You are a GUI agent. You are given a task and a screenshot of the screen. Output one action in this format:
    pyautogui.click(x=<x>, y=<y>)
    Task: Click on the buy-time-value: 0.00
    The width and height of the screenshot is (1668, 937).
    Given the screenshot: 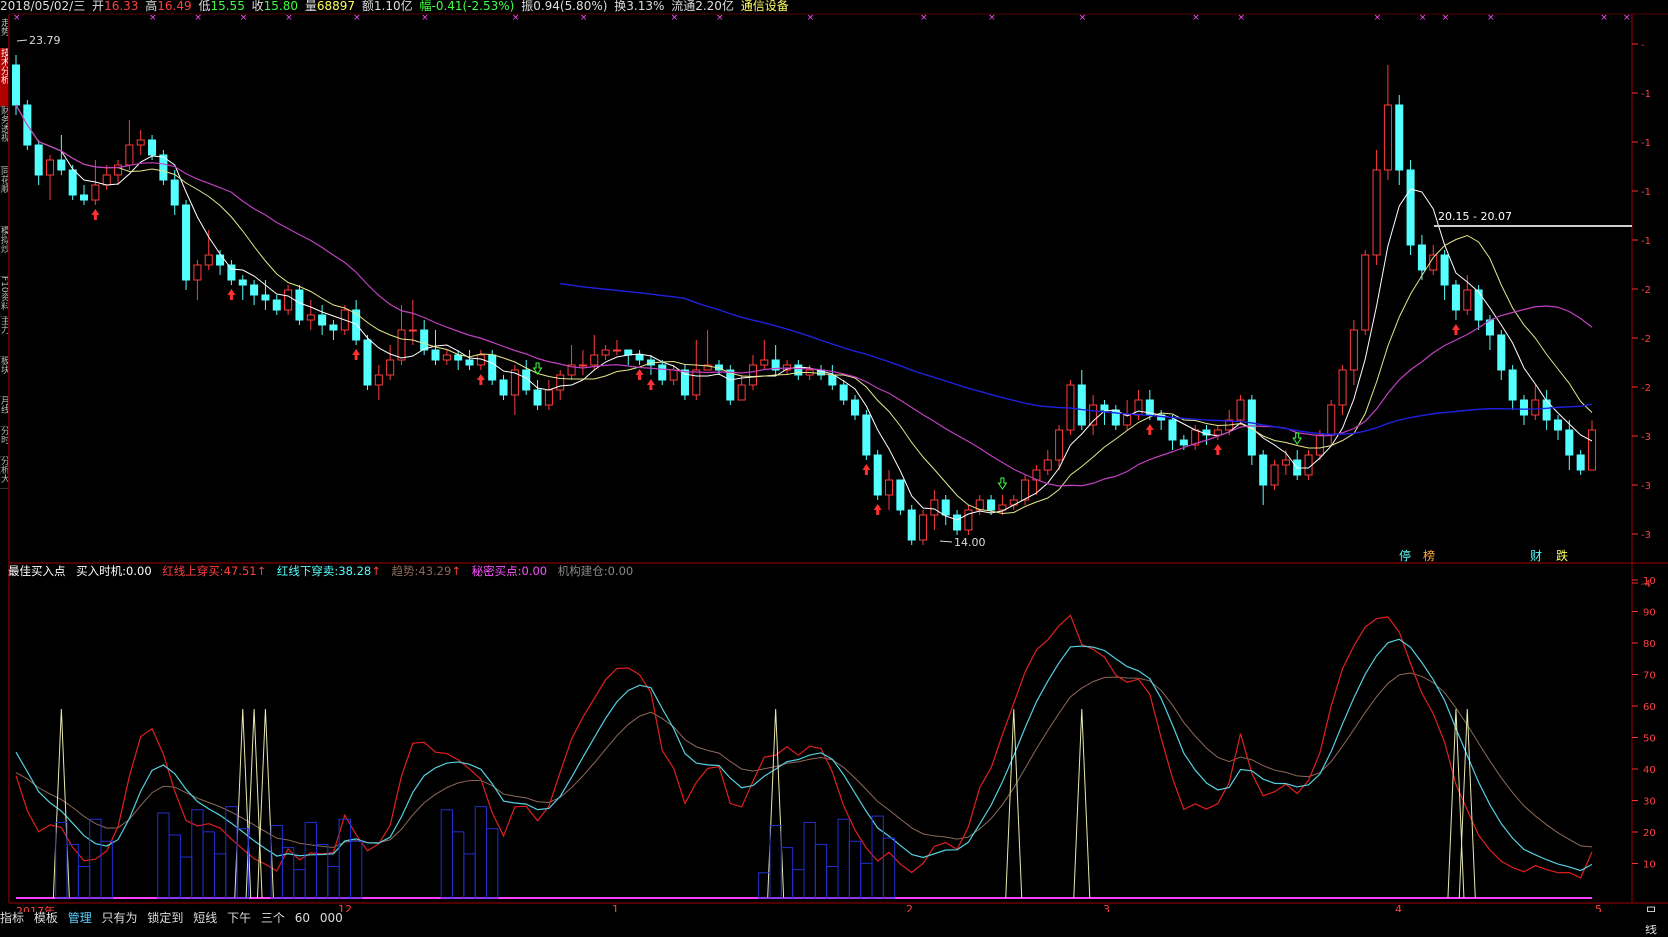 What is the action you would take?
    pyautogui.click(x=139, y=571)
    